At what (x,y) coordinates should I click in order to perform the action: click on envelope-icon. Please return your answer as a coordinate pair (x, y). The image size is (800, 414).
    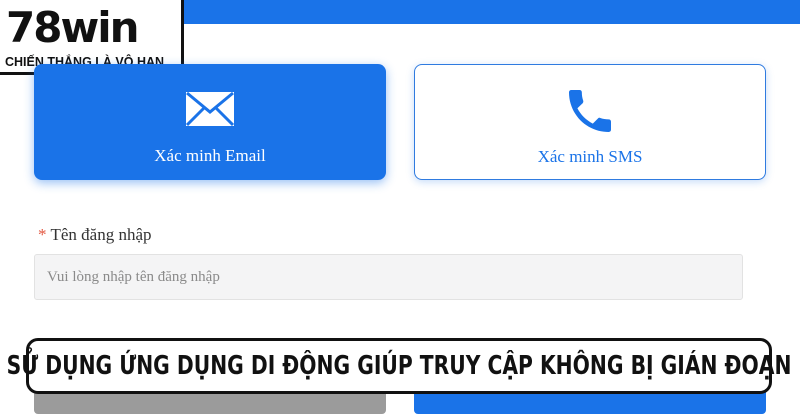
    Looking at the image, I should click on (210, 111).